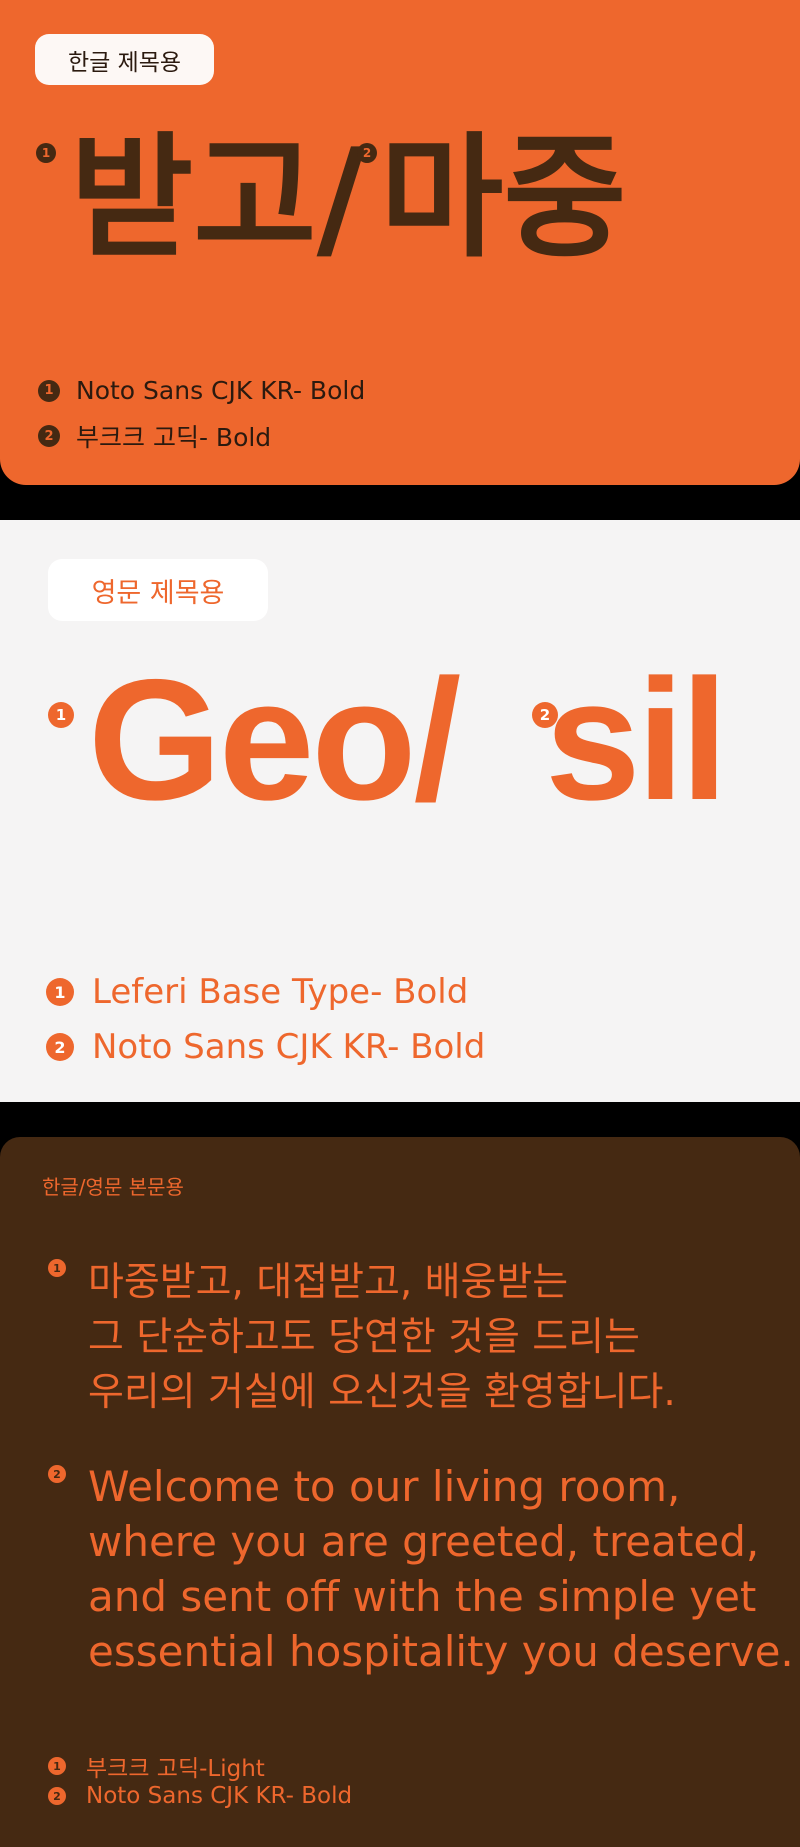 Image resolution: width=800 pixels, height=1847 pixels. I want to click on english-title-tag: 영문 제목용, so click(158, 590).